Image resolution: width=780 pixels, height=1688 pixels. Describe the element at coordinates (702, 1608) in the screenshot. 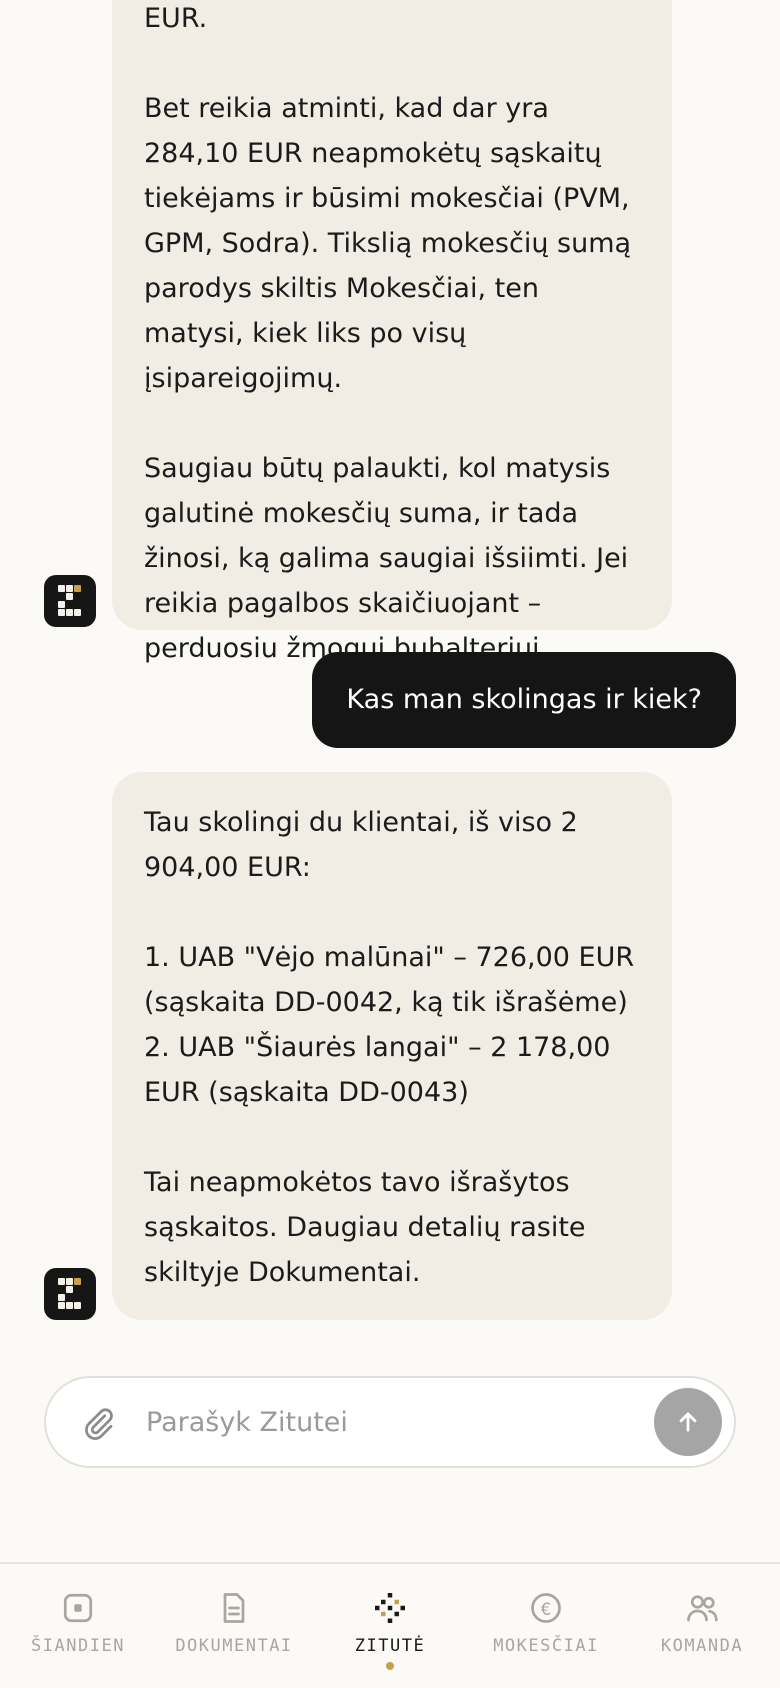

I see `team-icon` at that location.